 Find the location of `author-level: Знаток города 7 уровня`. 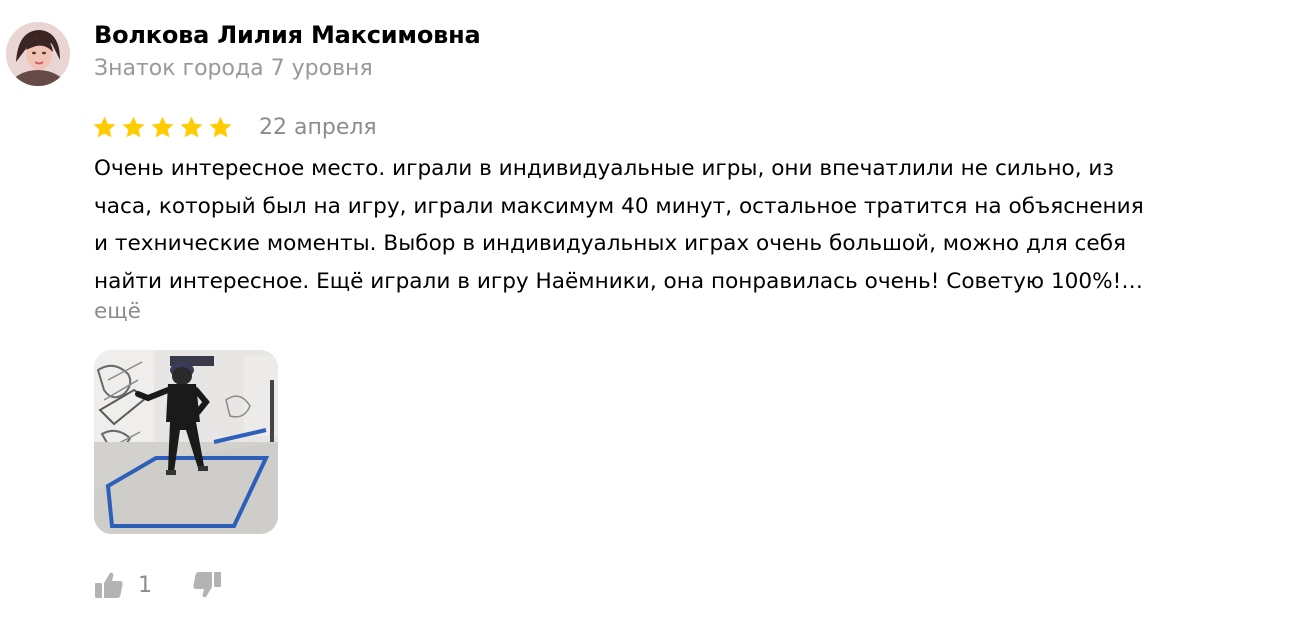

author-level: Знаток города 7 уровня is located at coordinates (233, 68).